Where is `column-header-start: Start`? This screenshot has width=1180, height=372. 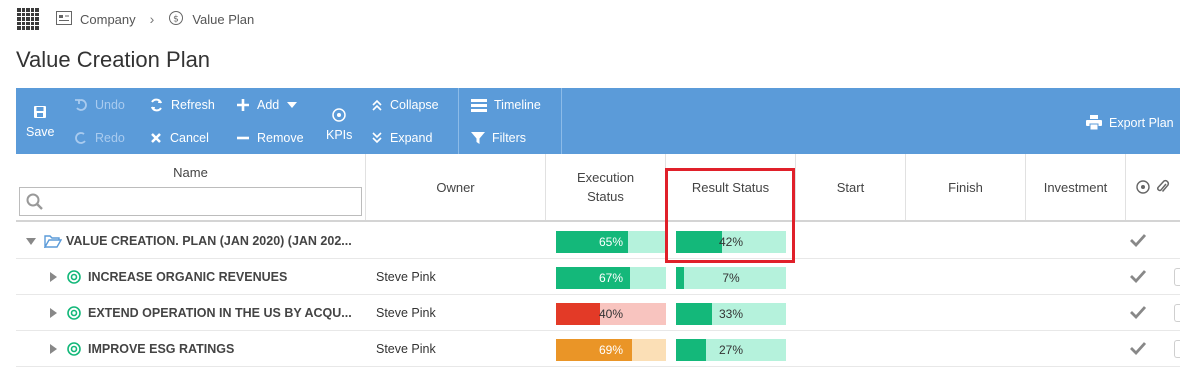 column-header-start: Start is located at coordinates (851, 187).